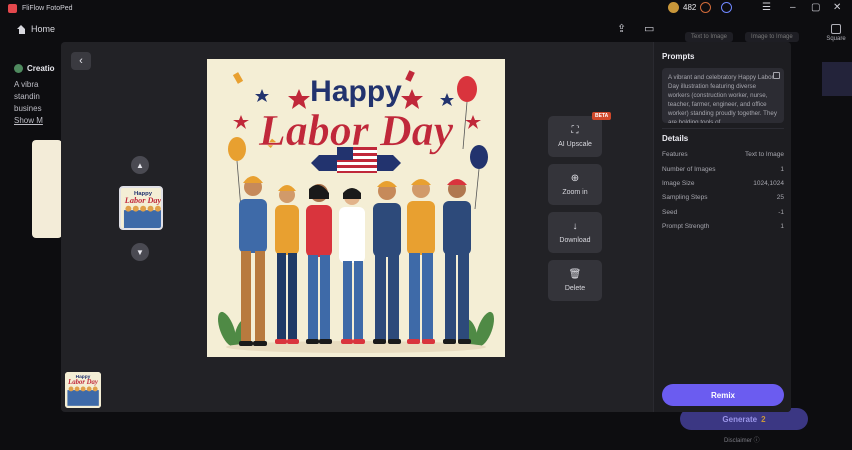  What do you see at coordinates (27, 96) in the screenshot?
I see `creation-desc-line: standin` at bounding box center [27, 96].